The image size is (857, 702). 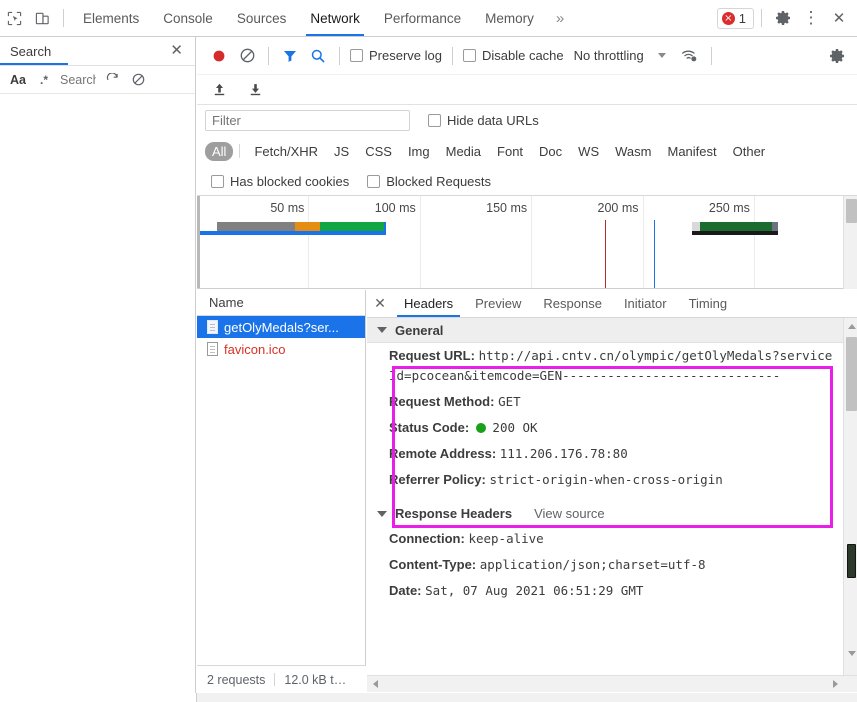 What do you see at coordinates (44, 80) in the screenshot?
I see `regex-icon: .*` at bounding box center [44, 80].